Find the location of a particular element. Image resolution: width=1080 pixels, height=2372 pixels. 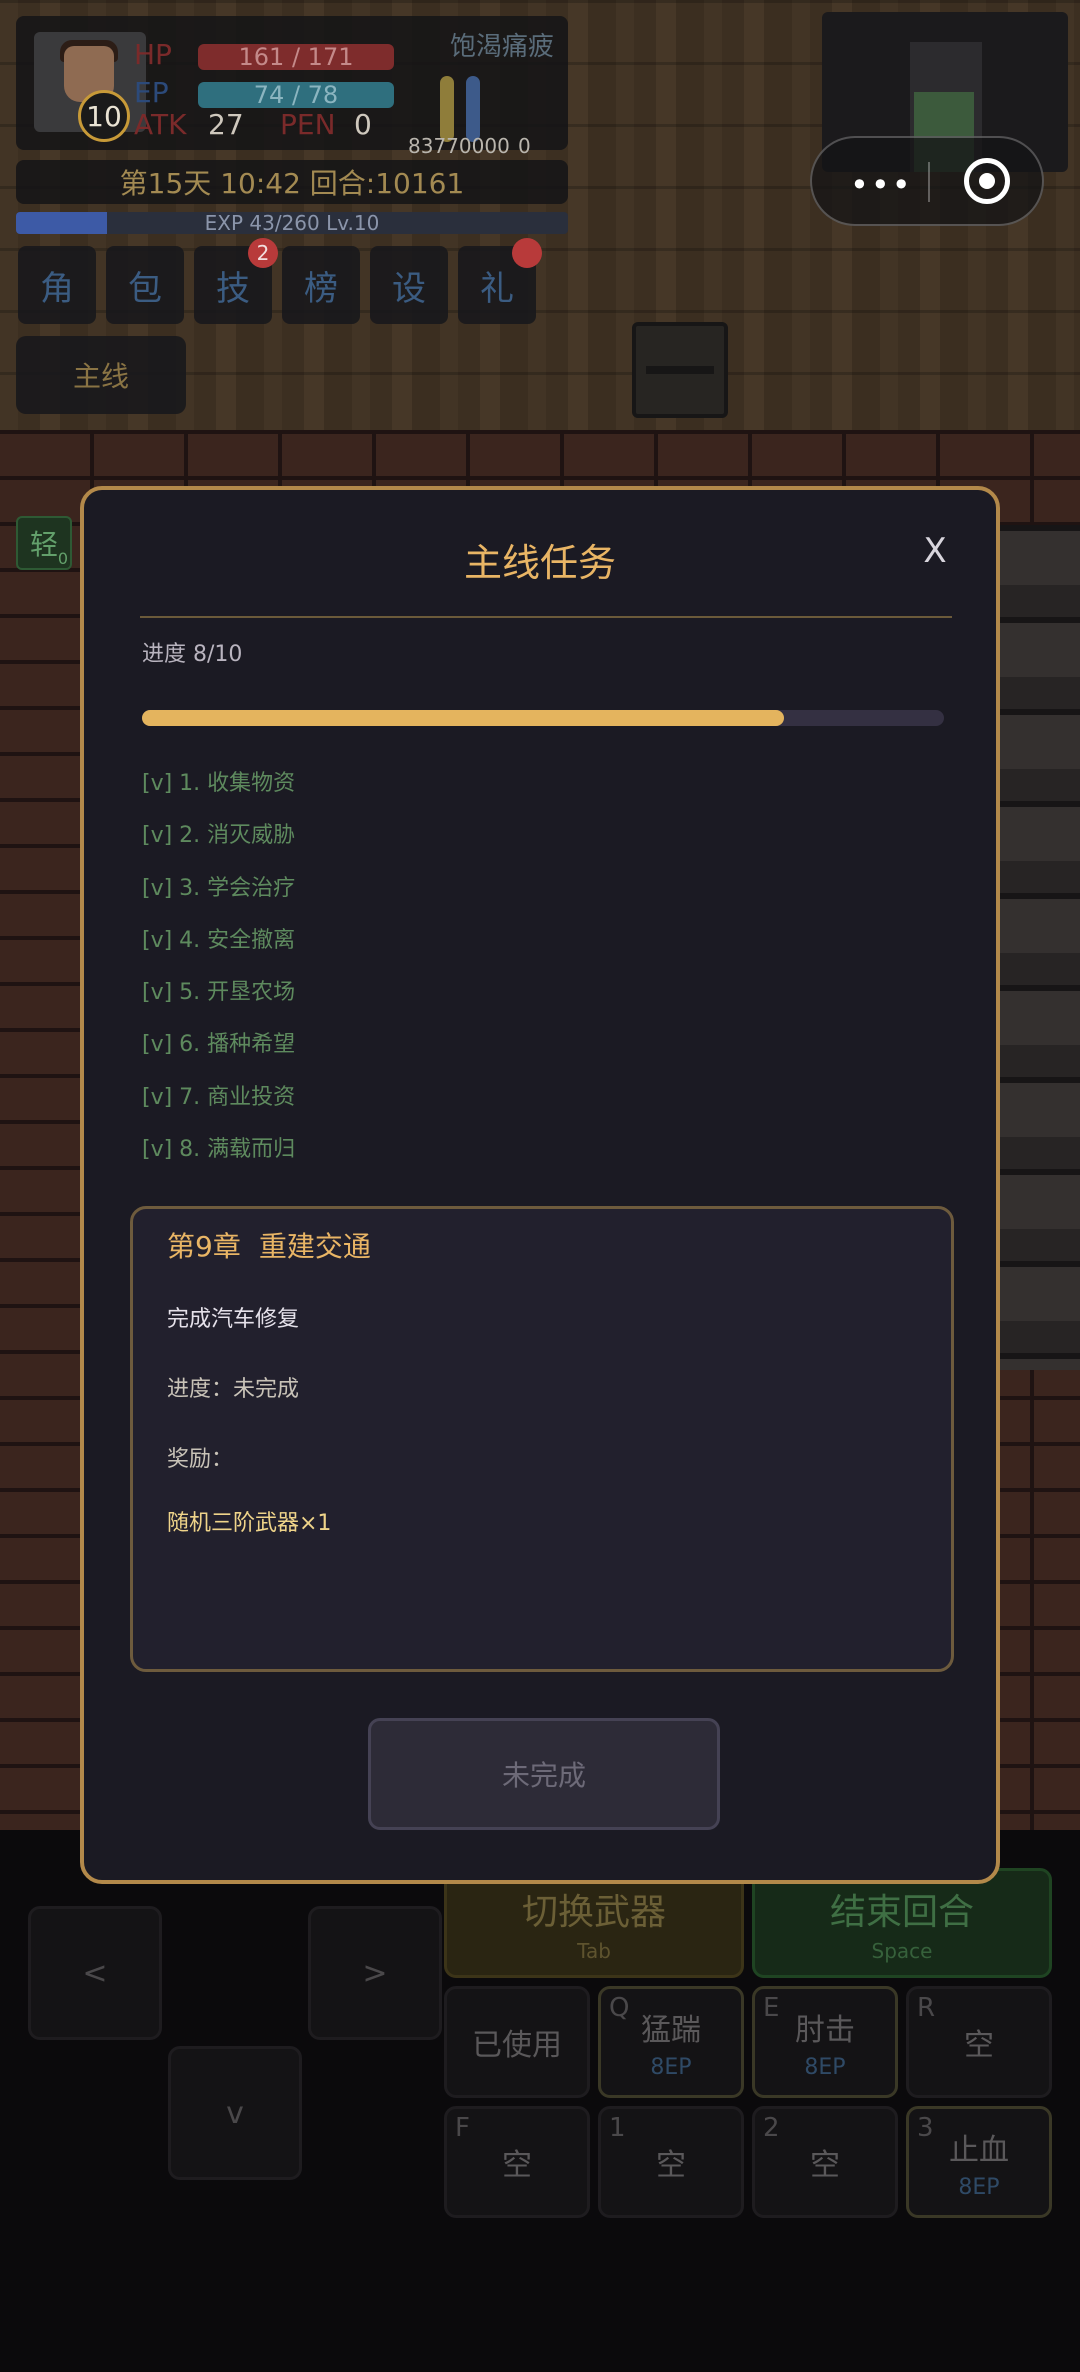

quest-progress-fill is located at coordinates (463, 718).